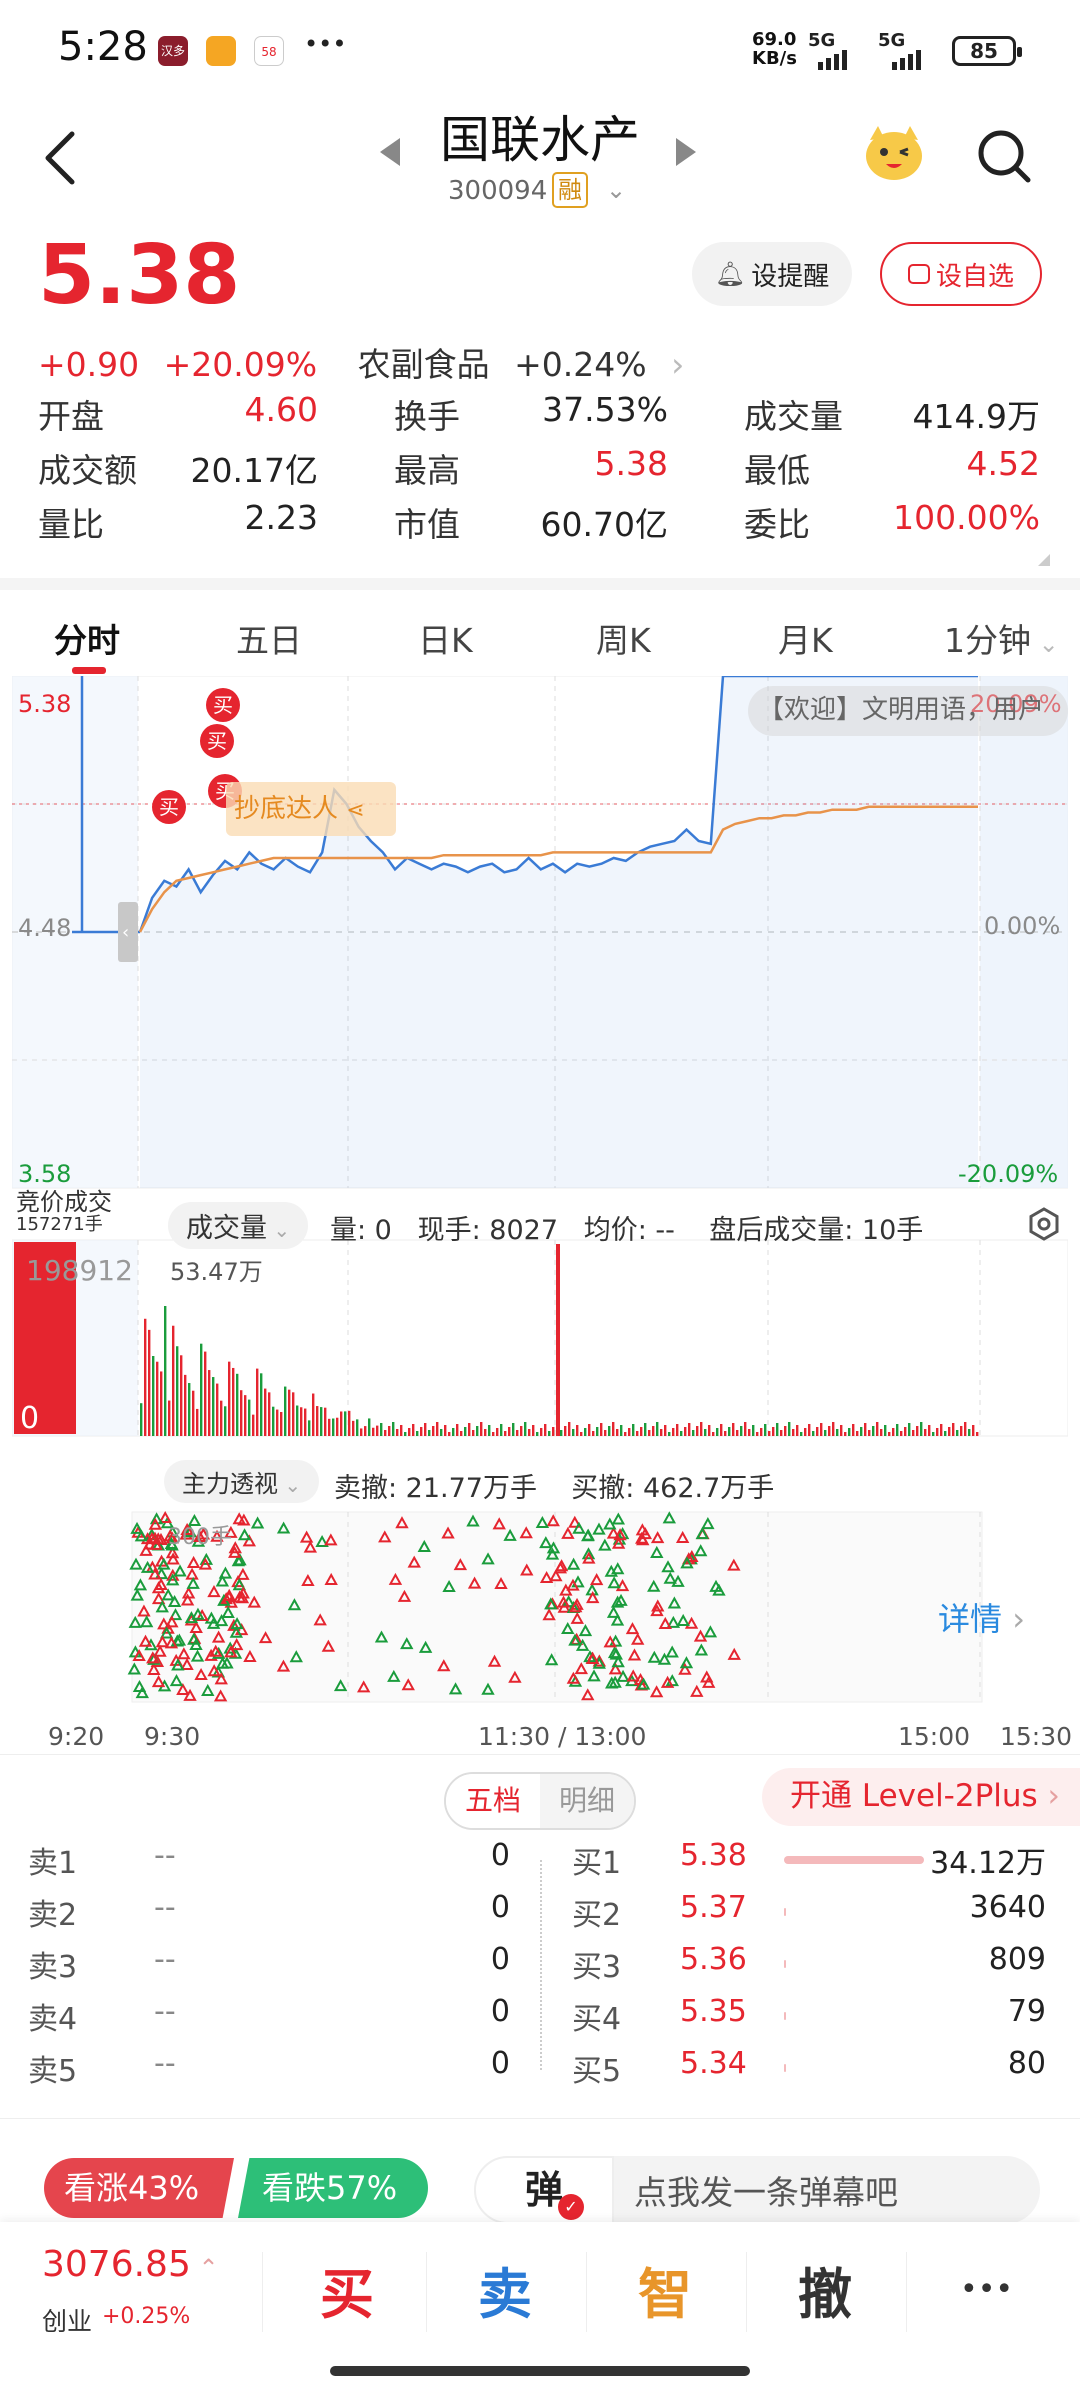 The width and height of the screenshot is (1080, 2400). I want to click on bearish-vote-button: 看跌57%, so click(333, 2188).